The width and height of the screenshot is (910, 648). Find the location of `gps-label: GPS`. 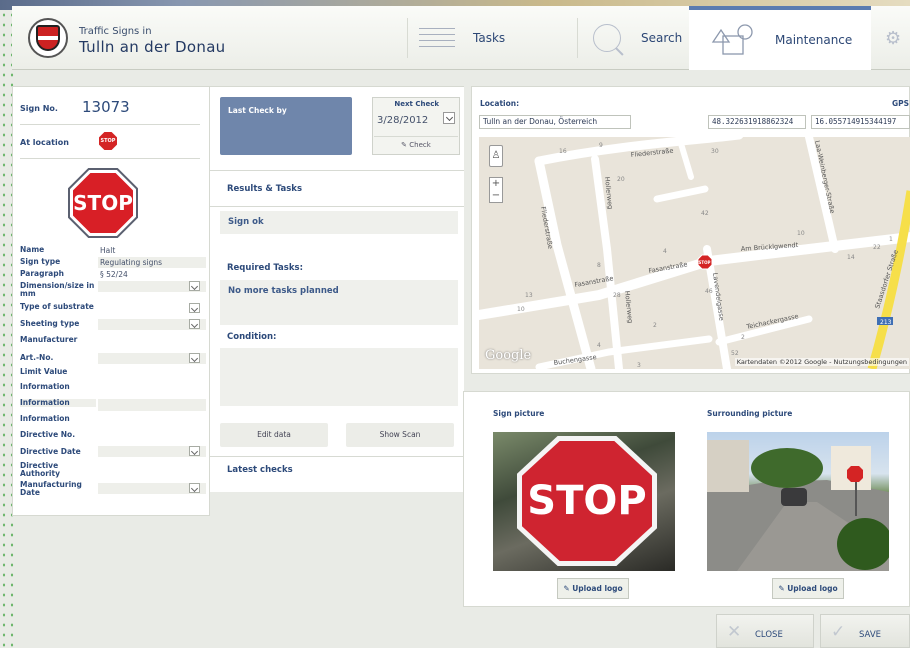

gps-label: GPS is located at coordinates (900, 103).